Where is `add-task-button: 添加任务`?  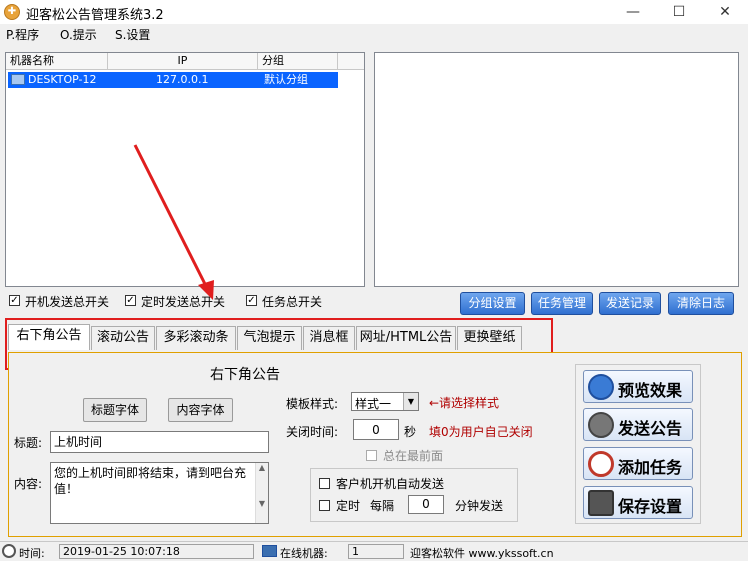
add-task-button: 添加任务 is located at coordinates (638, 463).